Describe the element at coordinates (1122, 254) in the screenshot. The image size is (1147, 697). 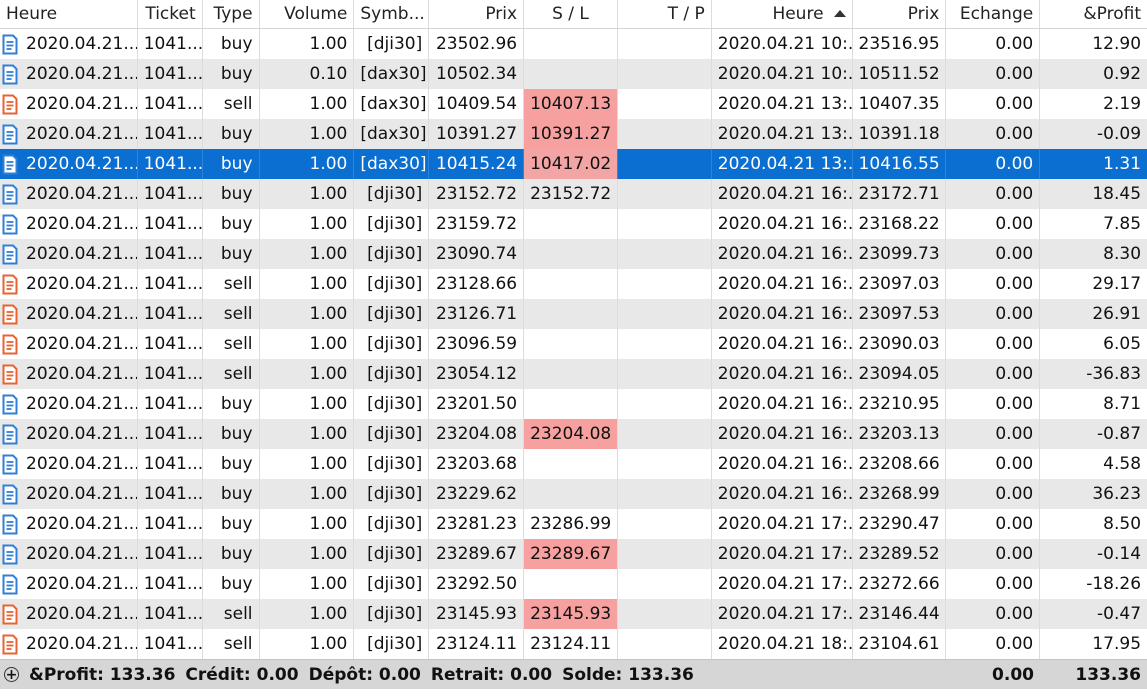
I see `profit-cell: 8.30` at that location.